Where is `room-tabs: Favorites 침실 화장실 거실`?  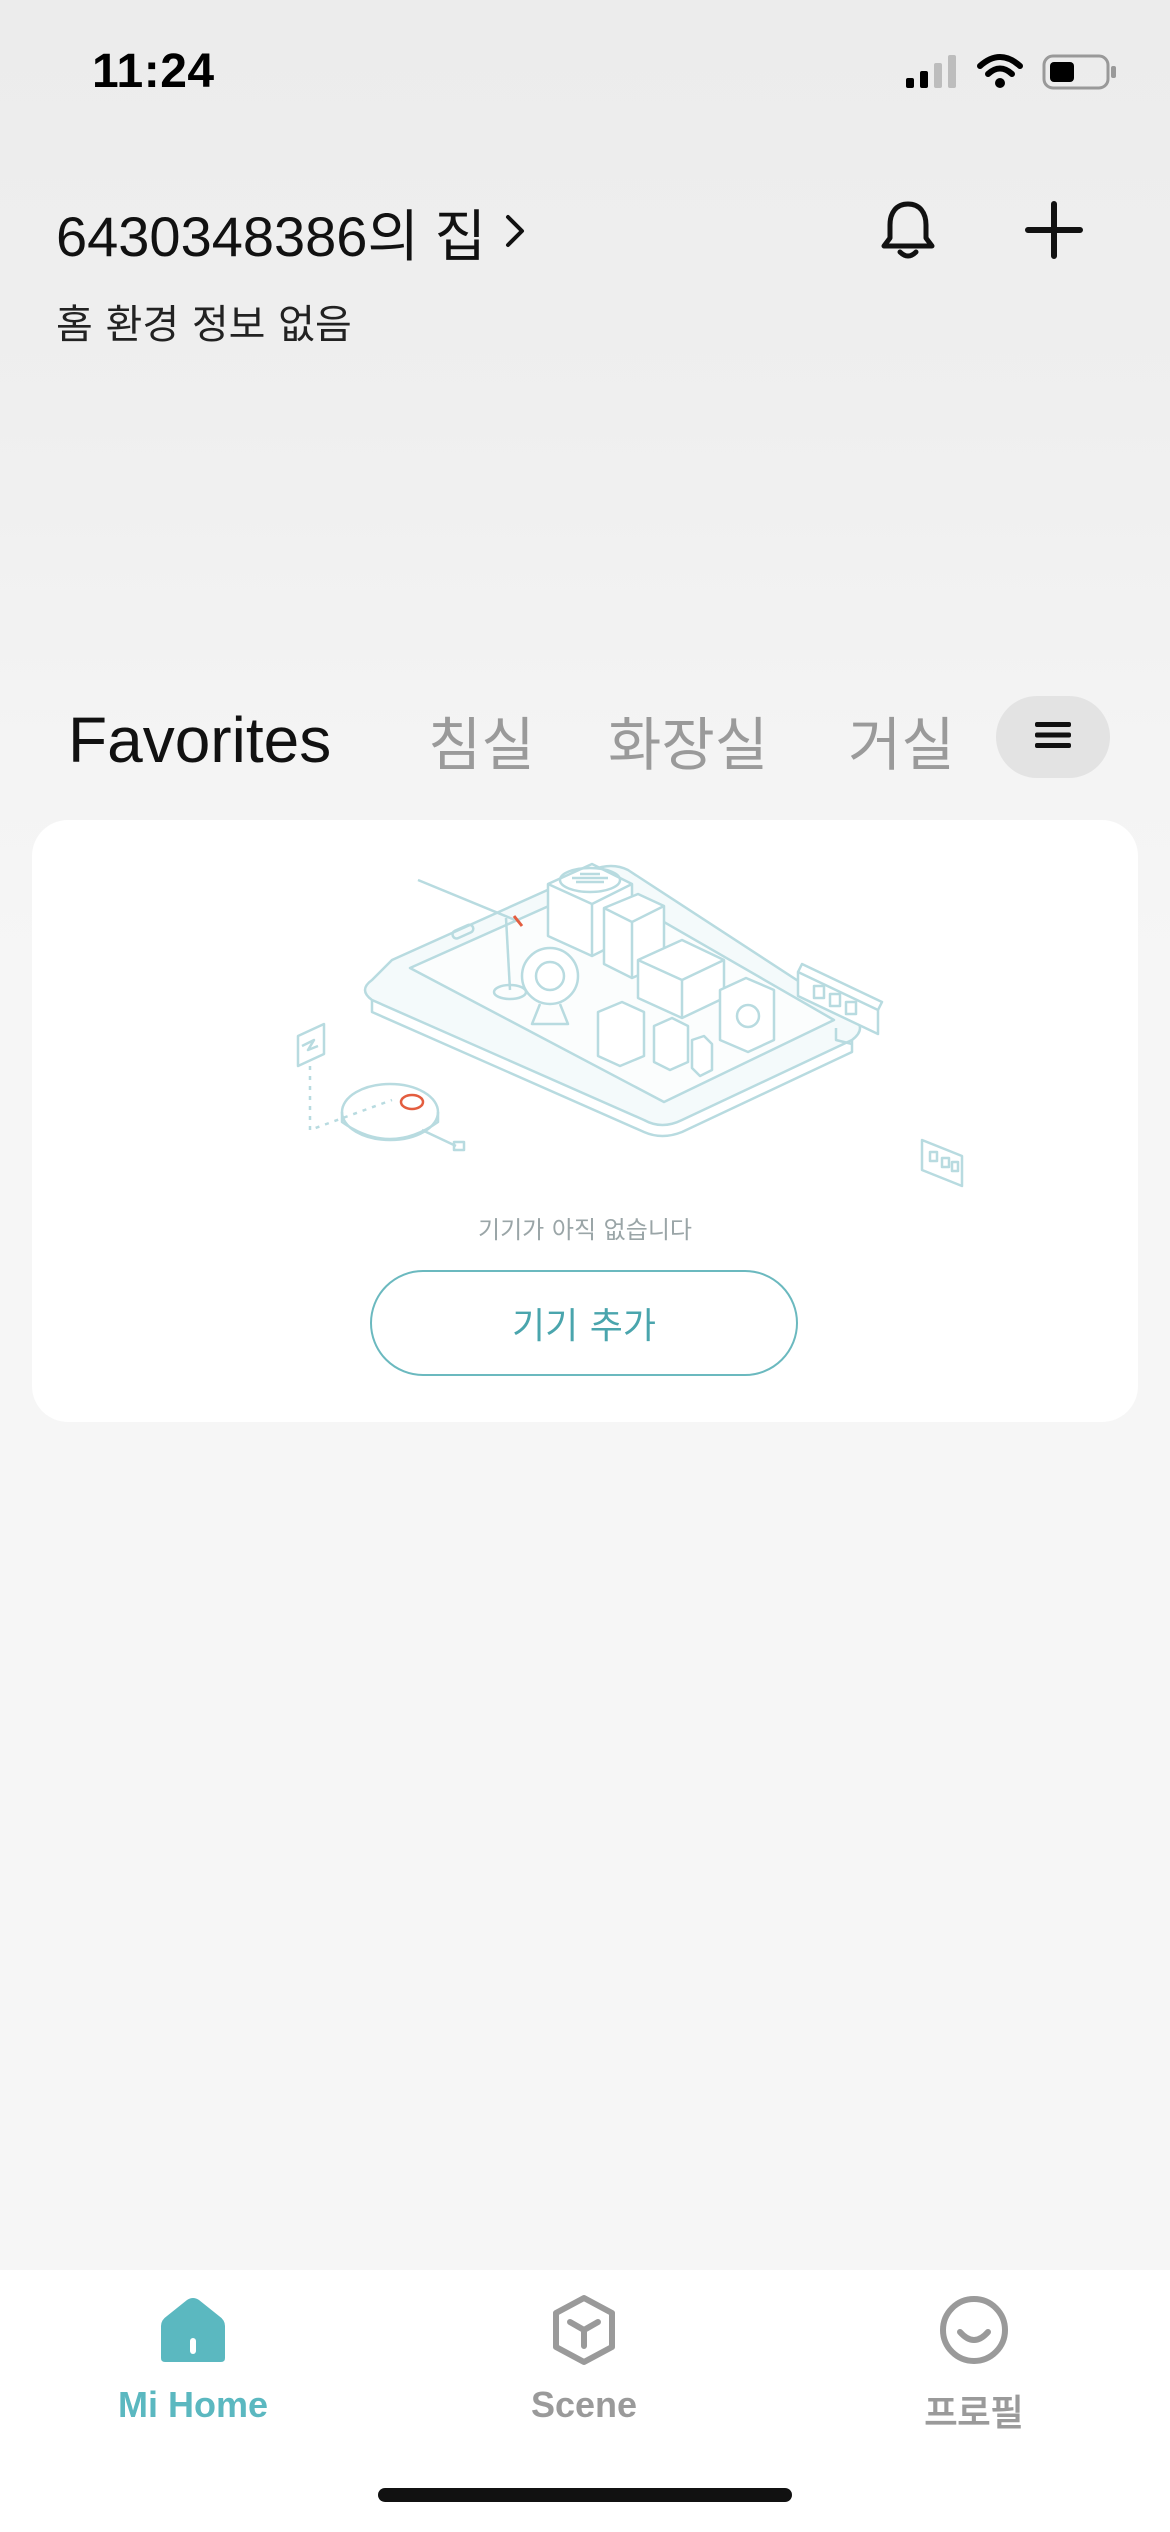
room-tabs: Favorites 침실 화장실 거실 is located at coordinates (585, 740).